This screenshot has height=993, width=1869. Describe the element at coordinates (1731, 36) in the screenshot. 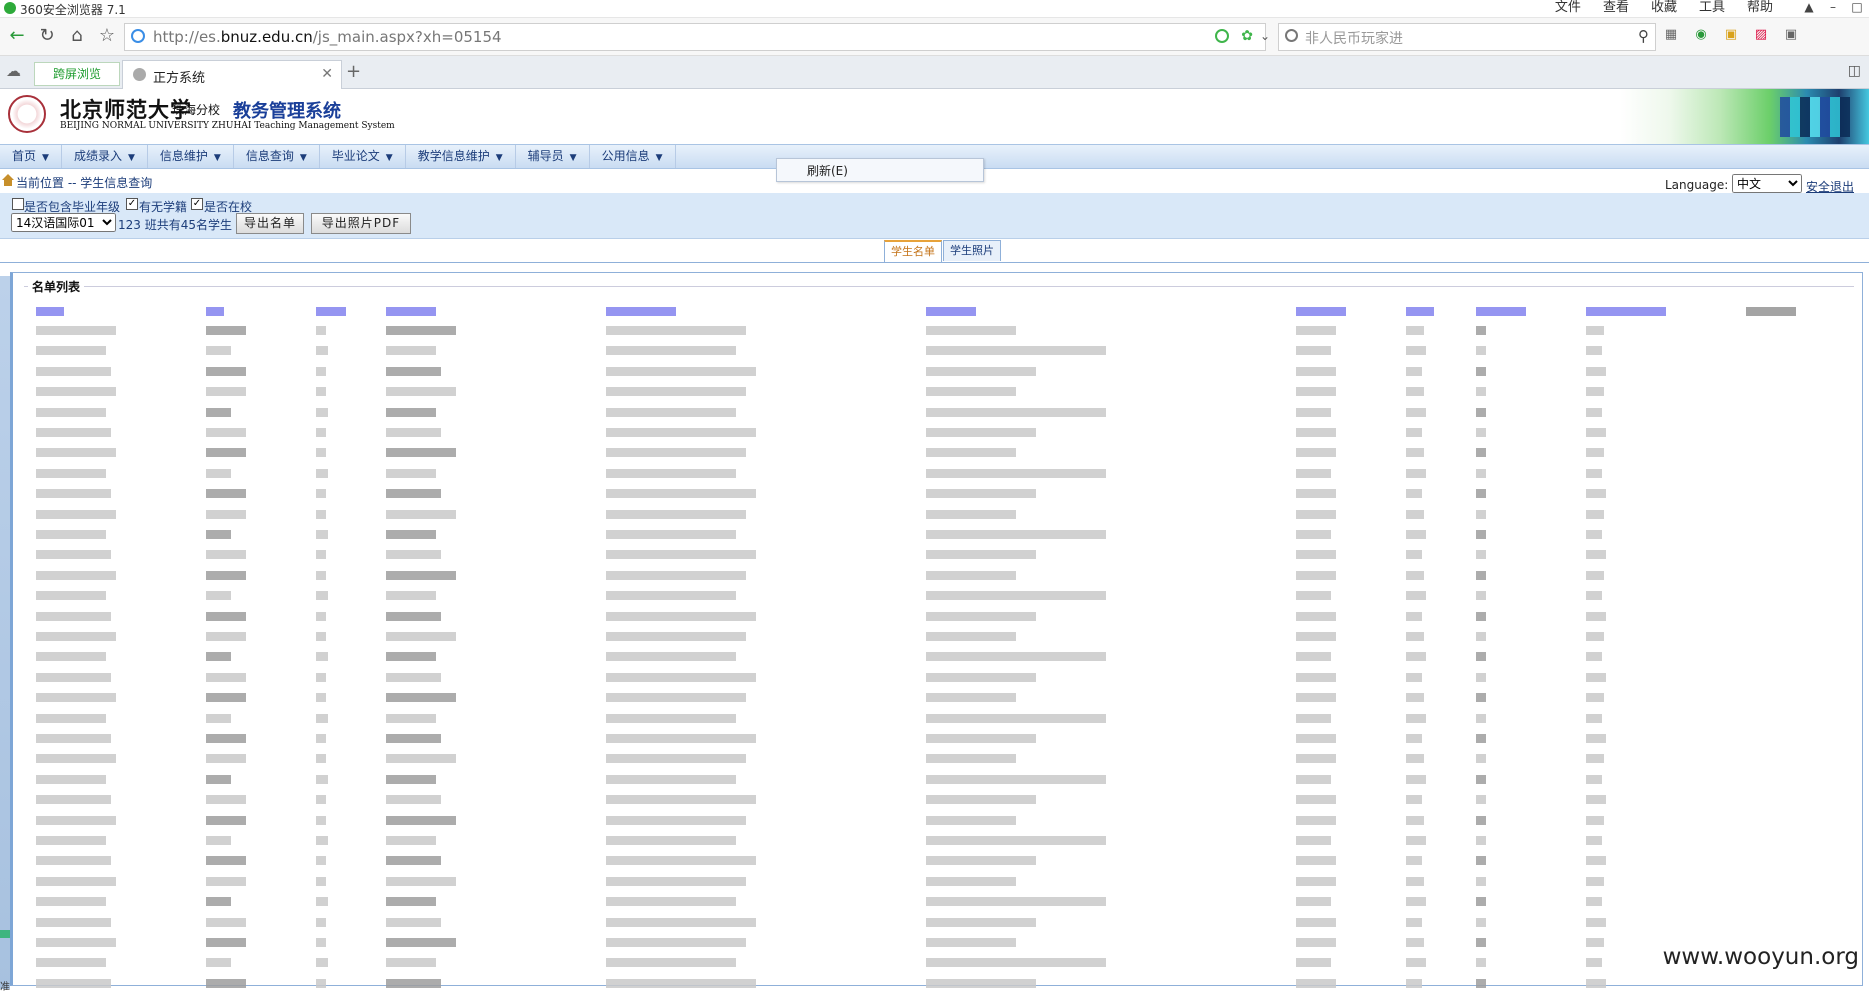

I see `translate-icon: ▣` at that location.